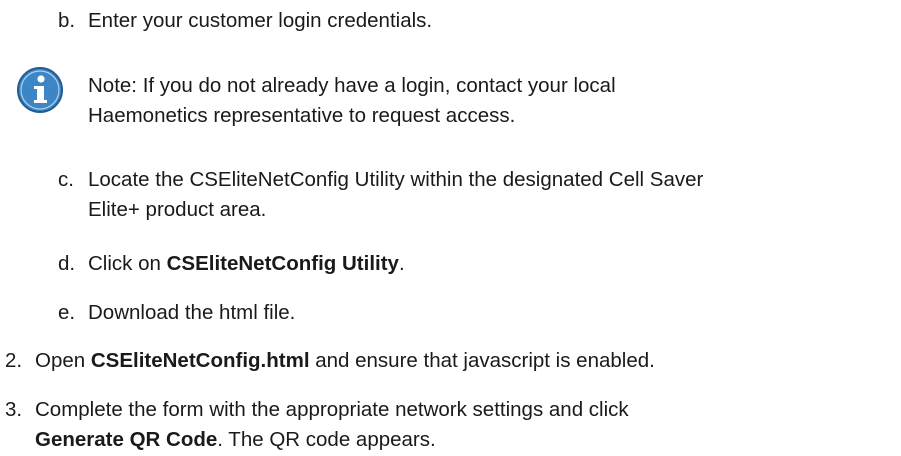 This screenshot has width=901, height=456. What do you see at coordinates (192, 312) in the screenshot?
I see `step-e-text: Download the html file.` at bounding box center [192, 312].